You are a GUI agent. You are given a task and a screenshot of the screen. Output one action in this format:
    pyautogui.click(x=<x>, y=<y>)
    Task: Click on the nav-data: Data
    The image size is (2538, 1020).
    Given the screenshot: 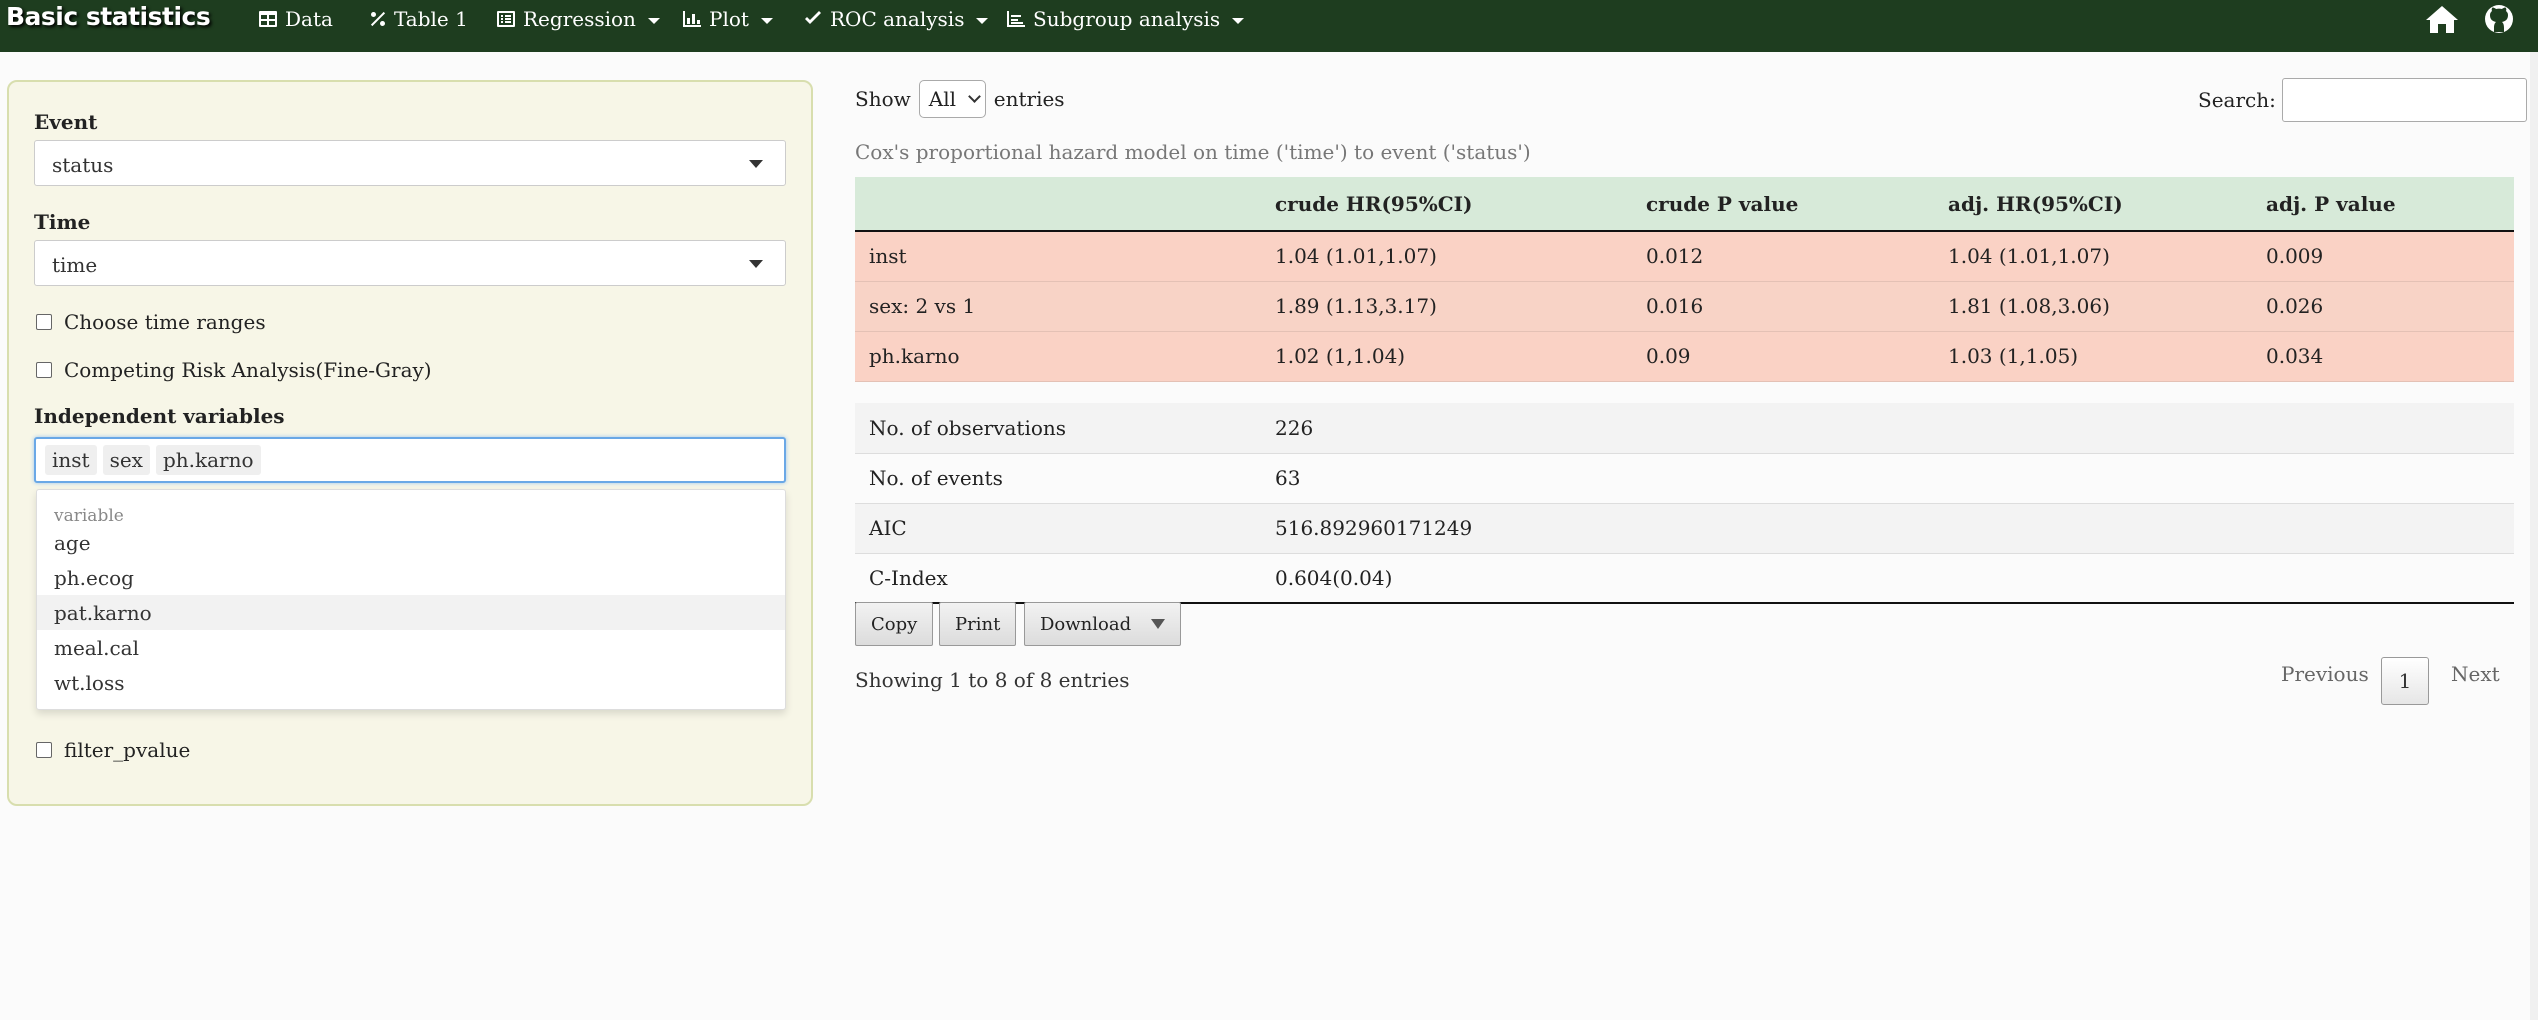 What is the action you would take?
    pyautogui.click(x=296, y=19)
    